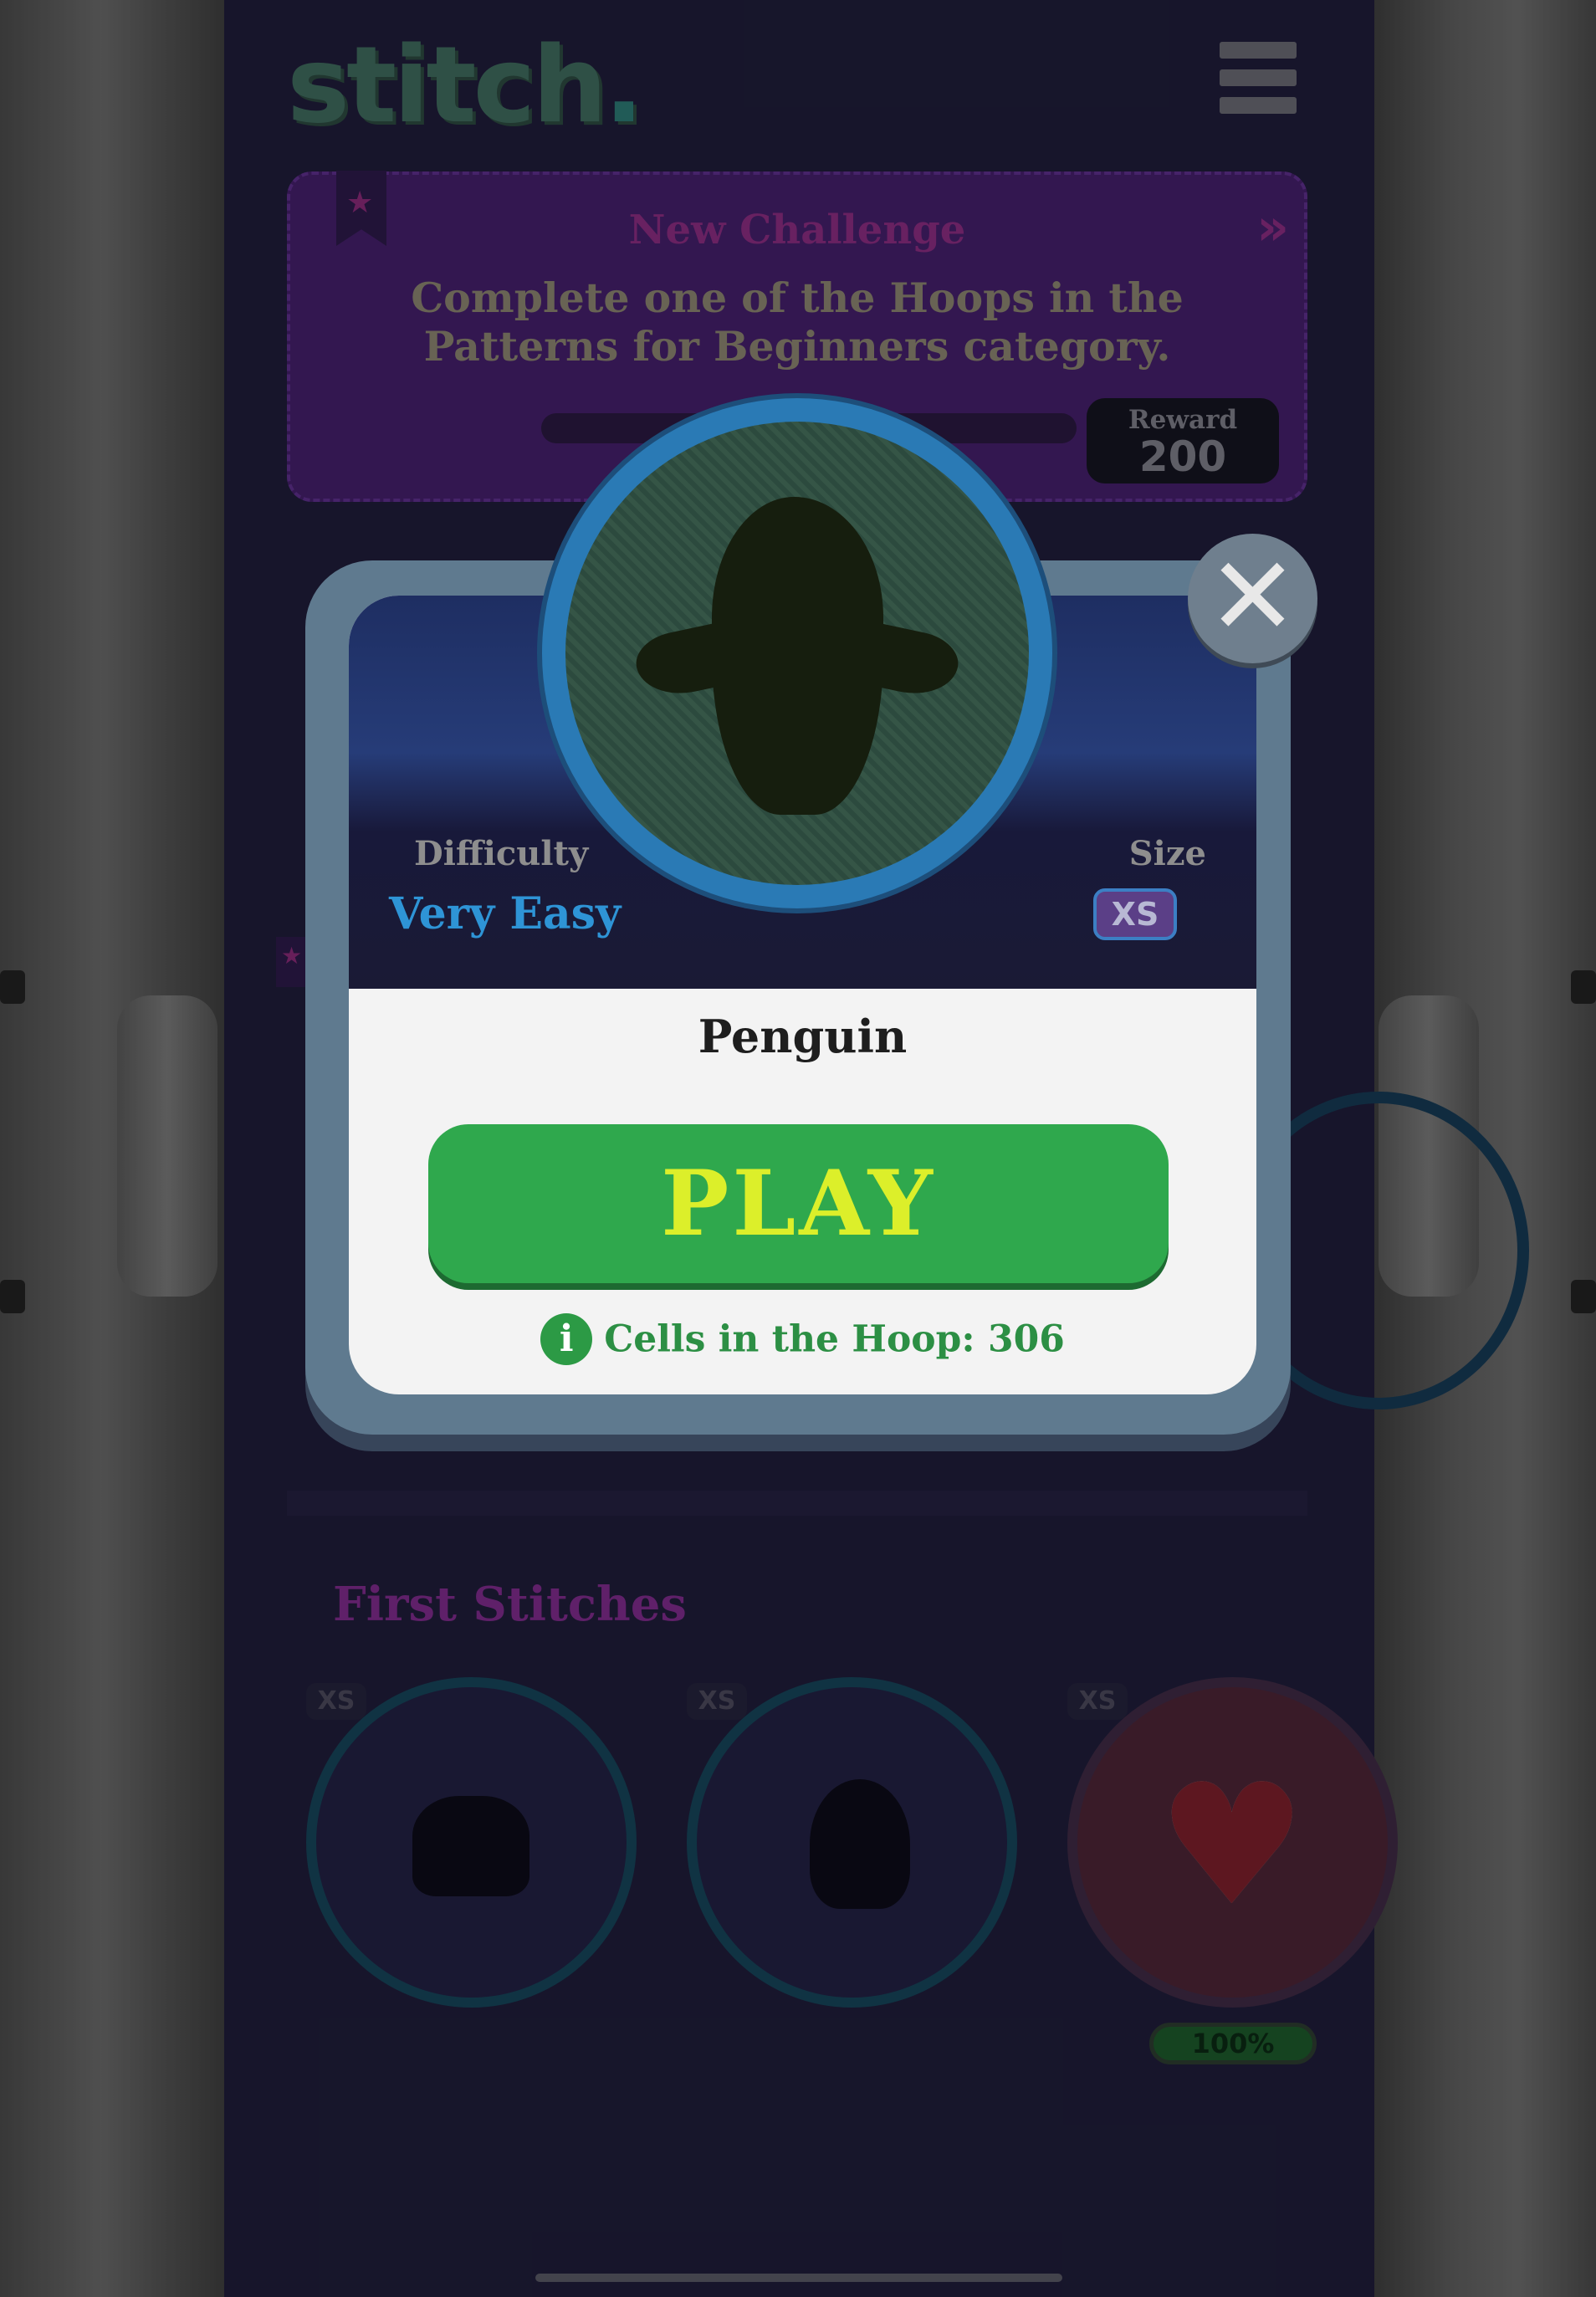 This screenshot has width=1596, height=2297. I want to click on difficulty-value: Very Easy, so click(506, 913).